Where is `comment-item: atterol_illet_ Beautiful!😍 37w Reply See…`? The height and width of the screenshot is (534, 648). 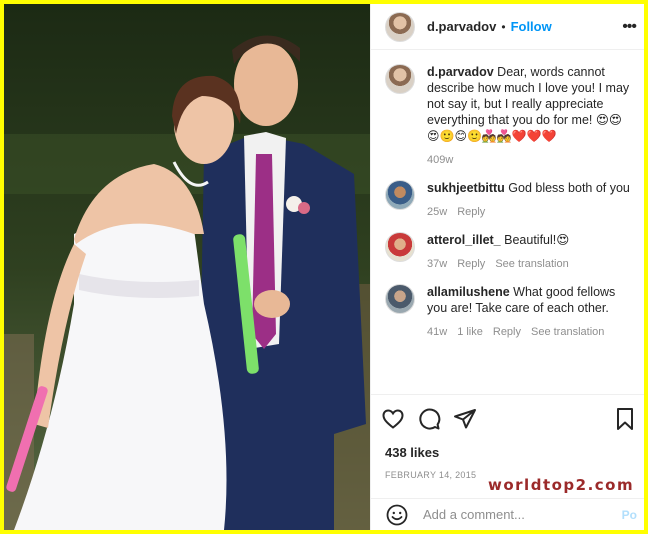 comment-item: atterol_illet_ Beautiful!😍 37w Reply See… is located at coordinates (509, 252).